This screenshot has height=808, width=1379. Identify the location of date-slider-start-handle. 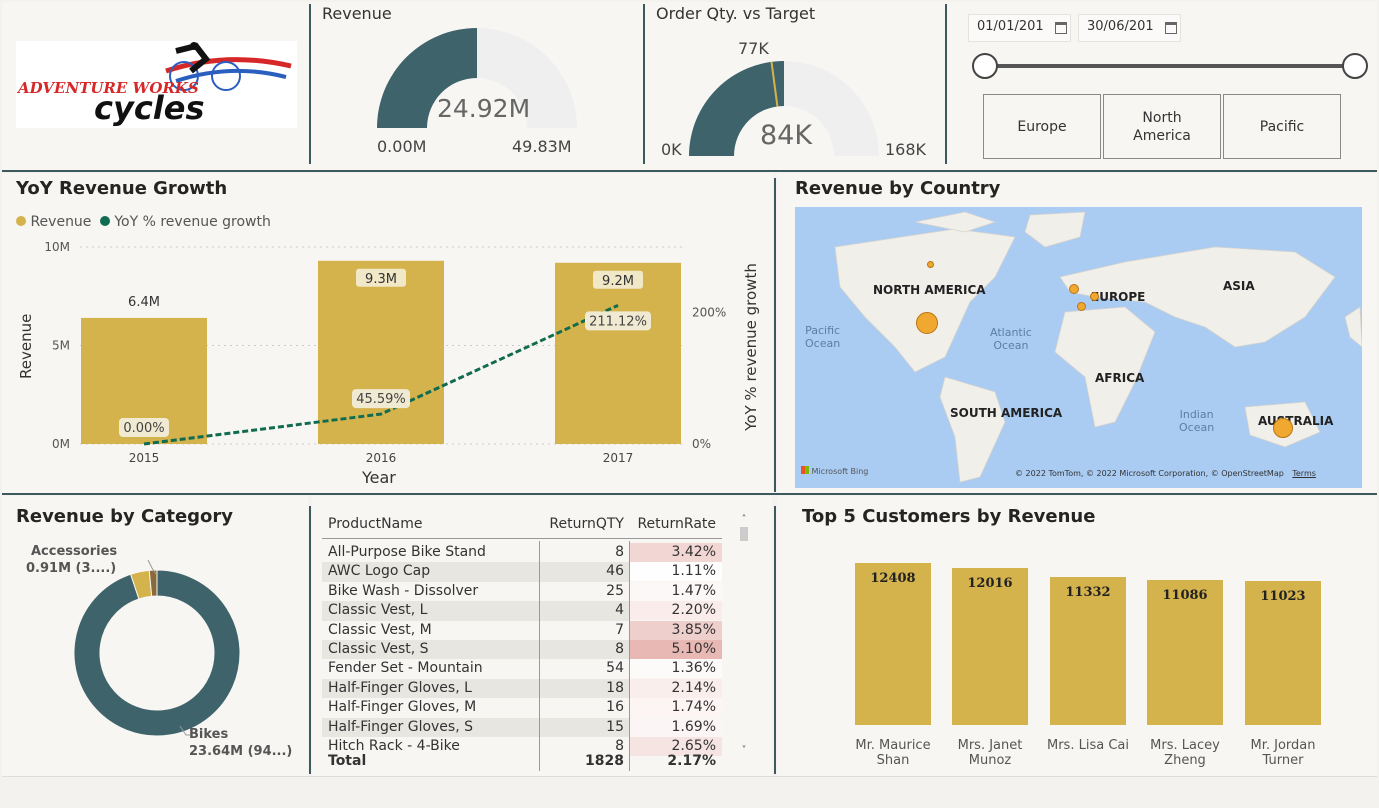
(985, 66).